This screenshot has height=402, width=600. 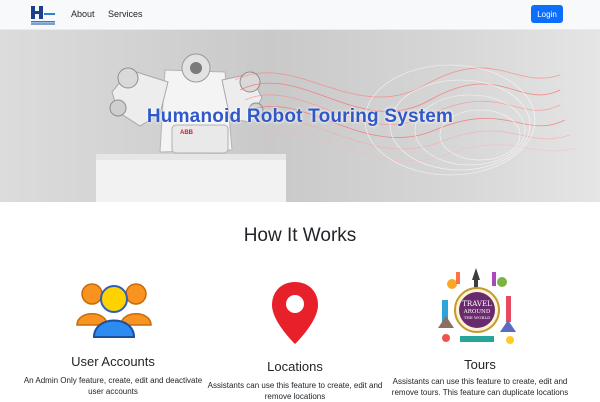 What do you see at coordinates (295, 366) in the screenshot?
I see `feature-title-locations: Locations` at bounding box center [295, 366].